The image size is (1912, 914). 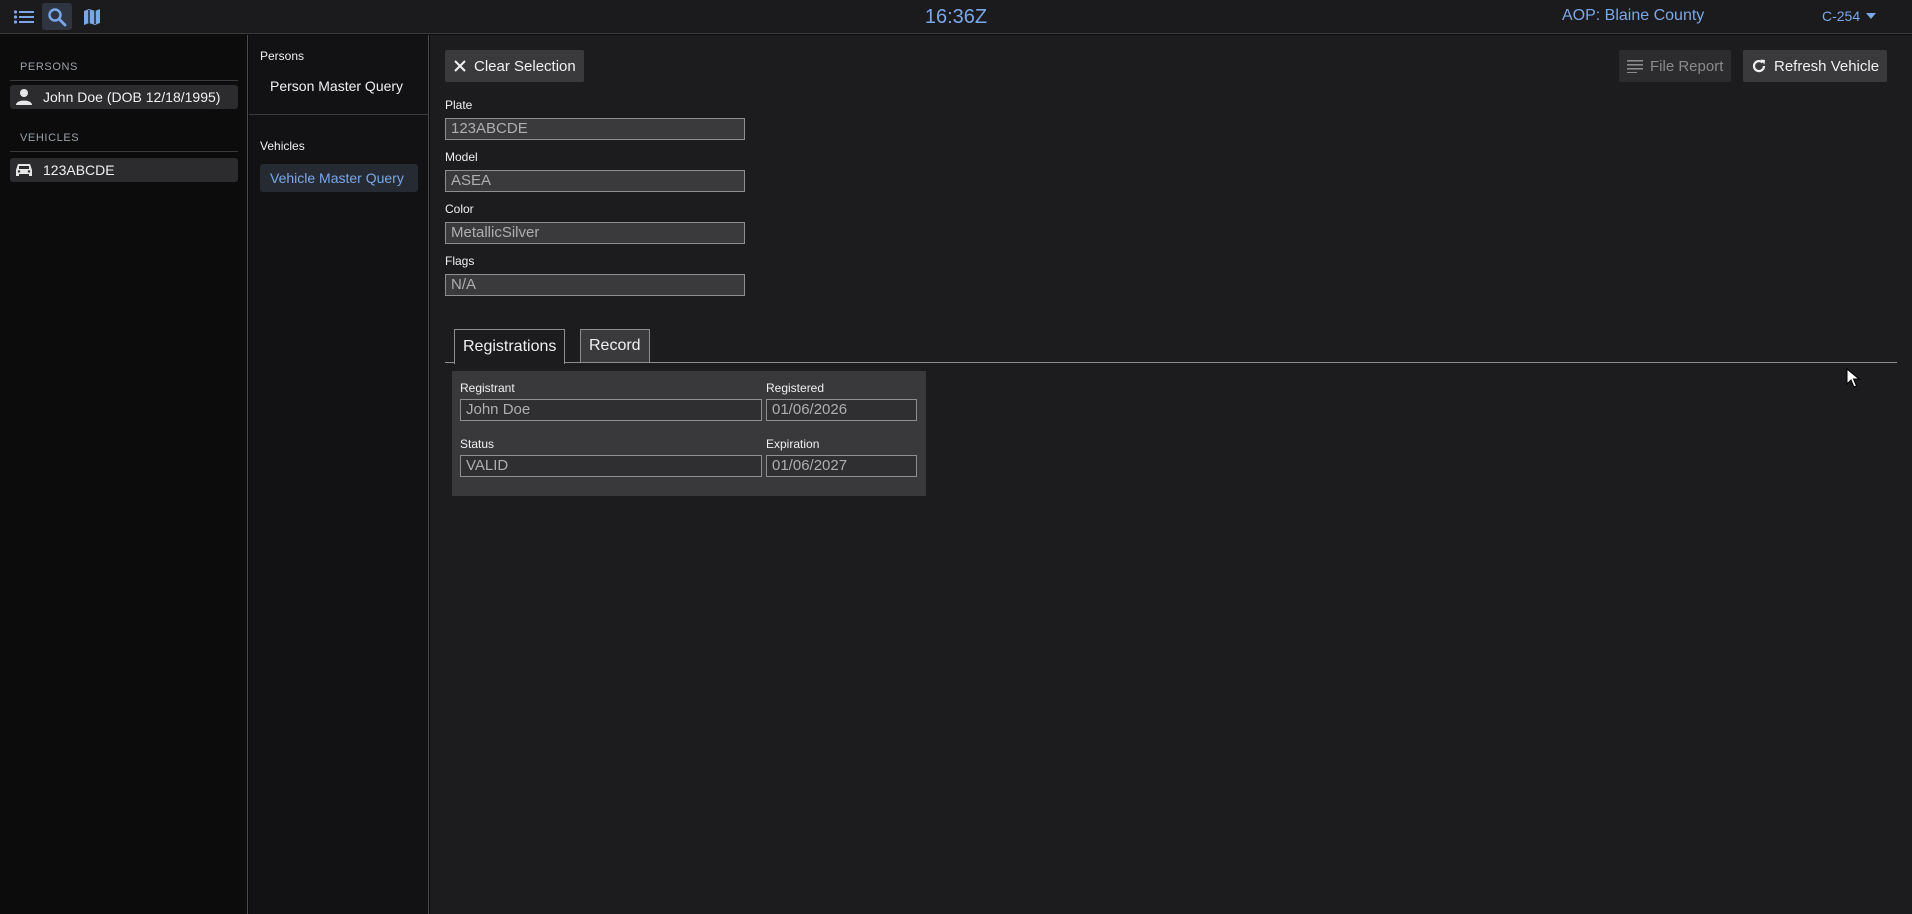 I want to click on plate-label: Plate, so click(x=459, y=105).